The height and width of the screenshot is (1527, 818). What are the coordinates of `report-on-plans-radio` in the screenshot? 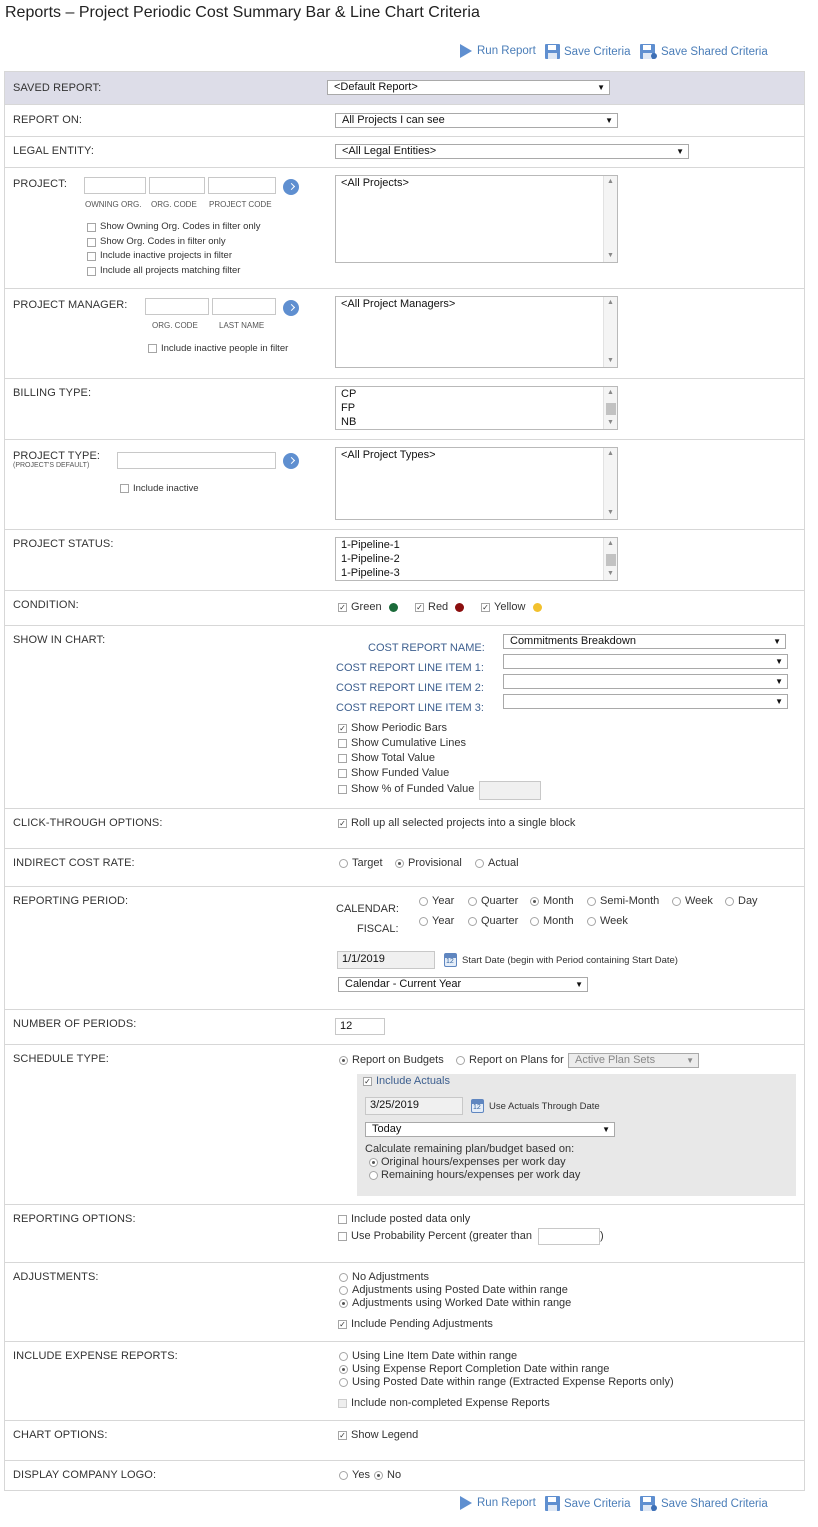 It's located at (460, 1060).